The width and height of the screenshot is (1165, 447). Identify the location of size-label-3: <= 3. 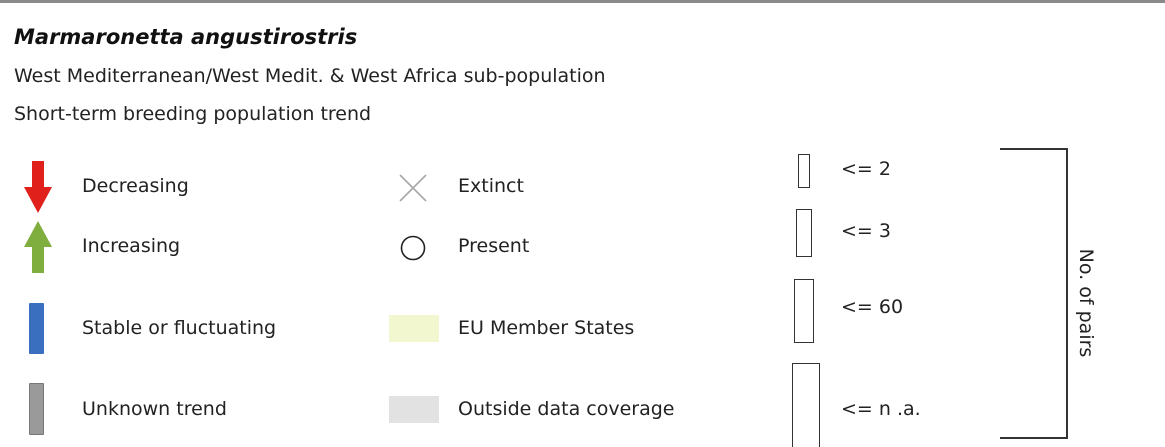
(866, 231).